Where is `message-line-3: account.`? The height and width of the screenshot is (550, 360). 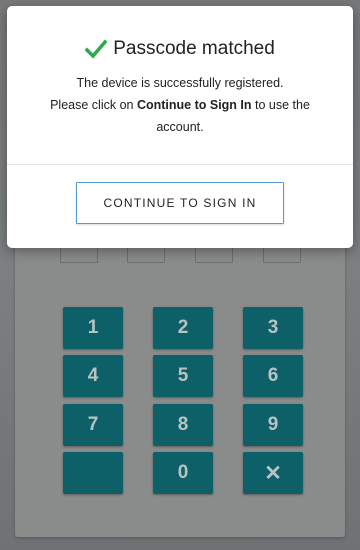
message-line-3: account. is located at coordinates (180, 127).